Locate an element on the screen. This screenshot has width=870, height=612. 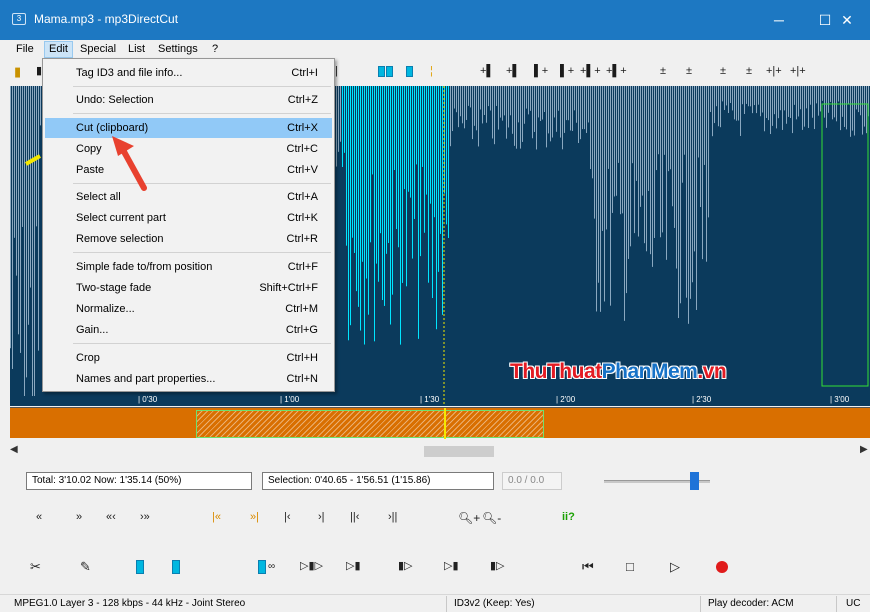
zoom-out-icon: 🔍︎- is located at coordinates (491, 518).